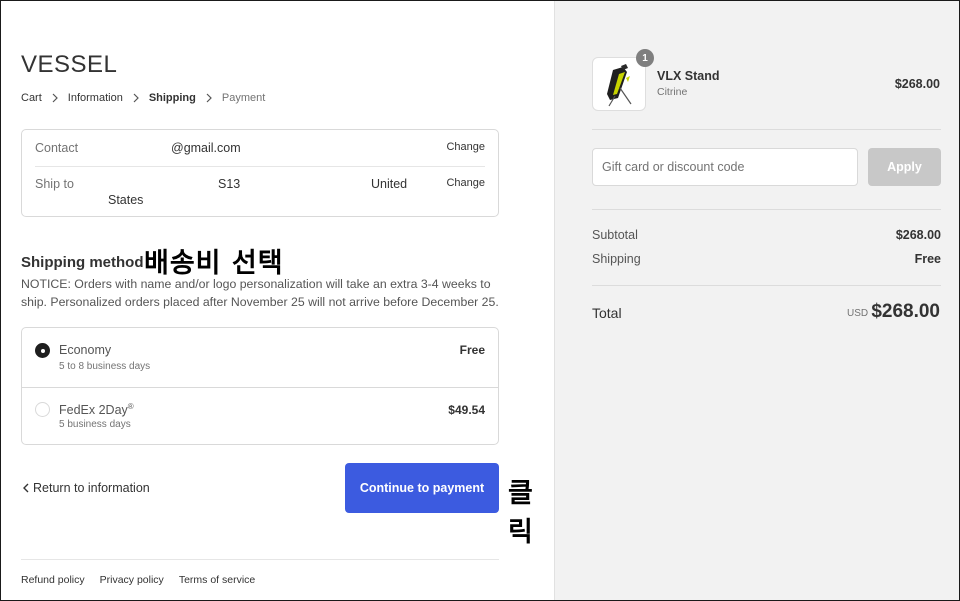 This screenshot has height=601, width=960. I want to click on shipping-option-economy: Economy 5 to 8 business days Free, so click(260, 357).